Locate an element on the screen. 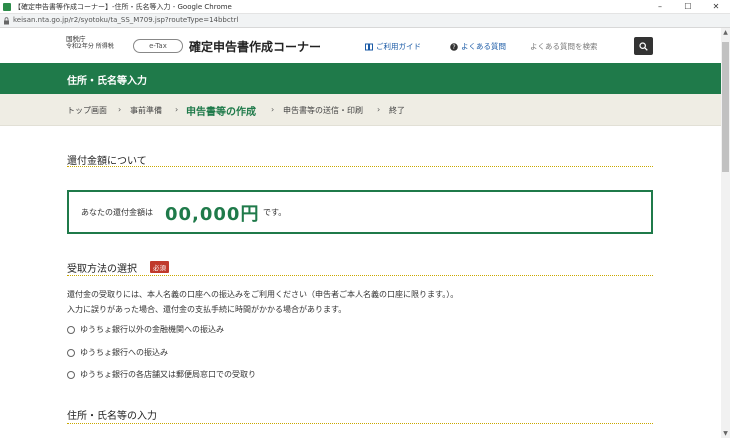  refund-prefix-text: あなたの還付金額は is located at coordinates (117, 212).